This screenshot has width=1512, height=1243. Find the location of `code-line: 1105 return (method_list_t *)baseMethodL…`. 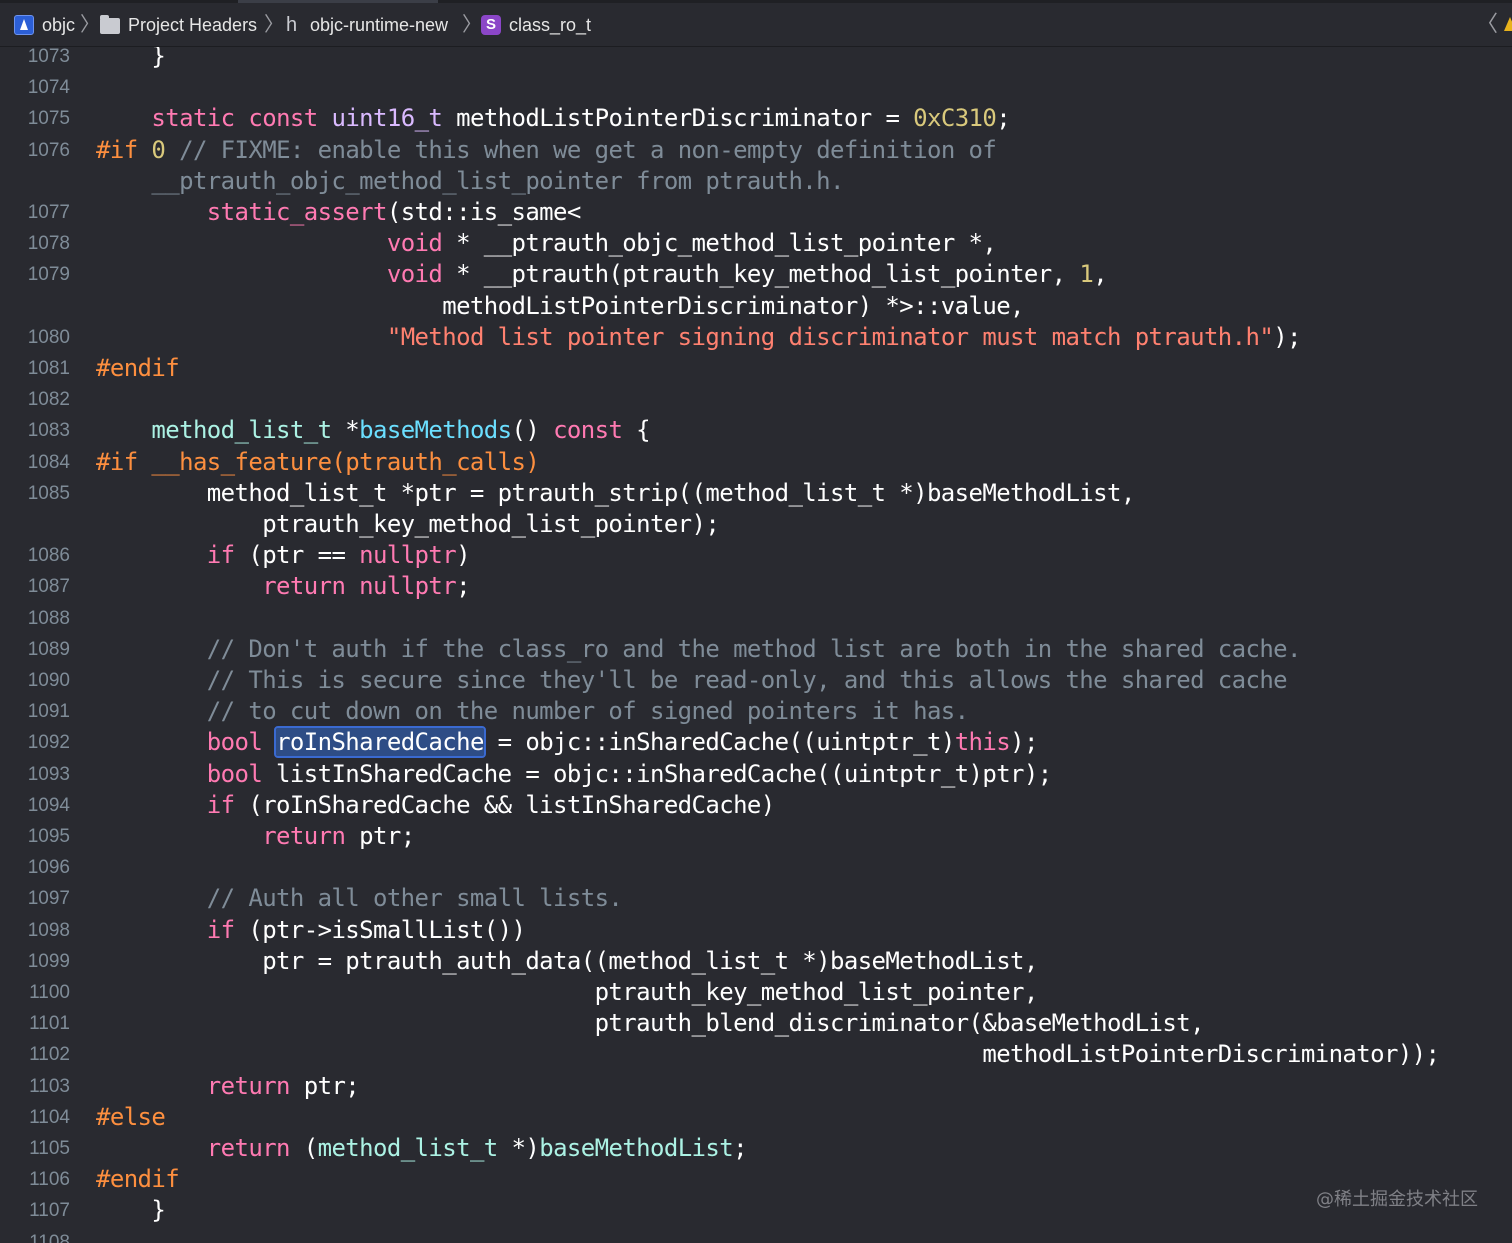

code-line: 1105 return (method_list_t *)baseMethodL… is located at coordinates (756, 1148).